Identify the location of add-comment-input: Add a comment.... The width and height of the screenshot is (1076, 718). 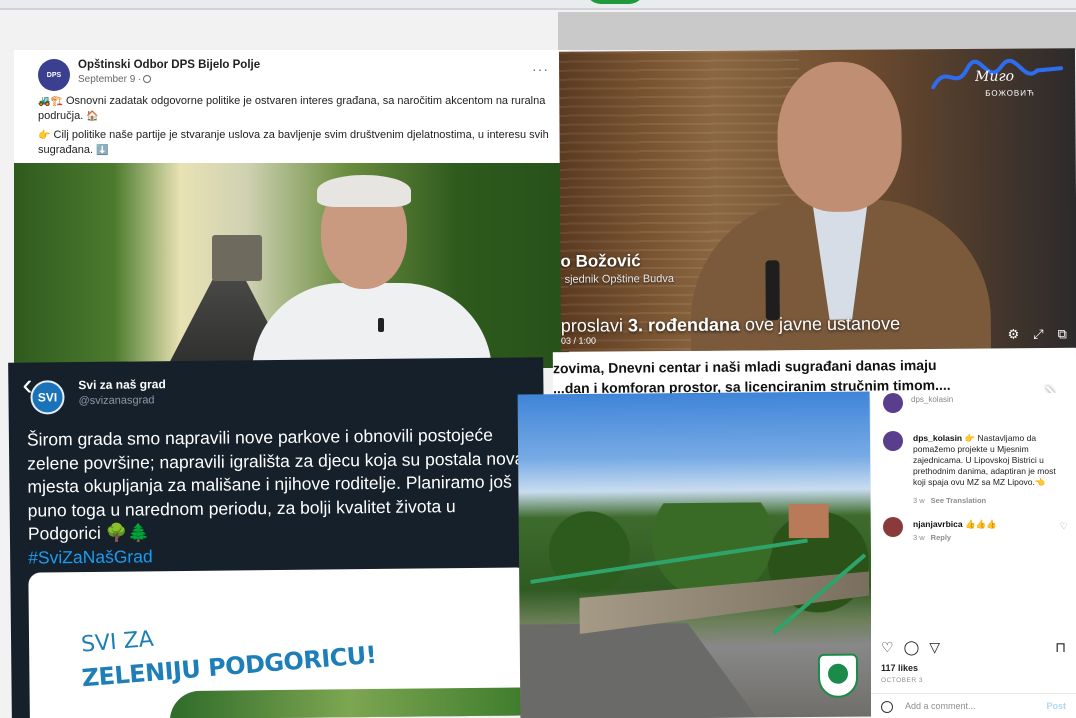
(940, 706).